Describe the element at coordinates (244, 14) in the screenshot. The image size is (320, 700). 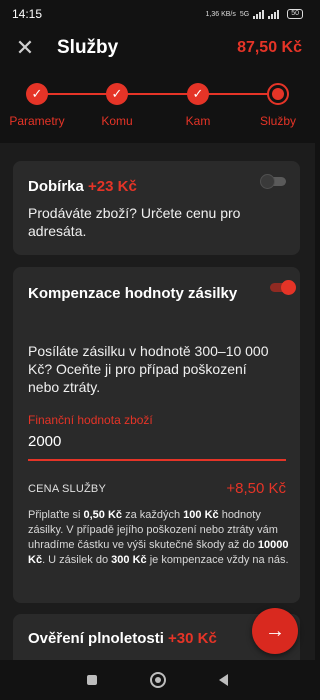
I see `network-label: 5G` at that location.